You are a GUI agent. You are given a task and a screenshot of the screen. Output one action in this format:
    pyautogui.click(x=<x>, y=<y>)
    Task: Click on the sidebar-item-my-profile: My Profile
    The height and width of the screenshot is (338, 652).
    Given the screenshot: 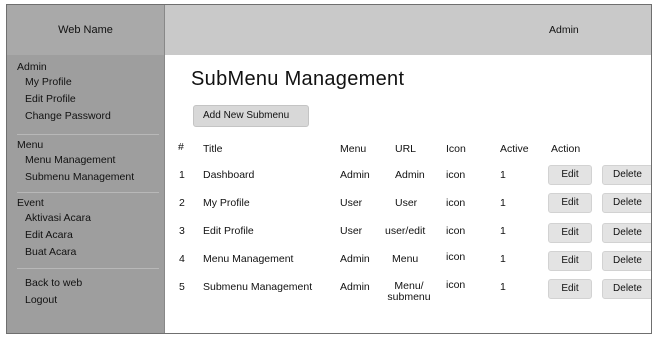 What is the action you would take?
    pyautogui.click(x=86, y=82)
    